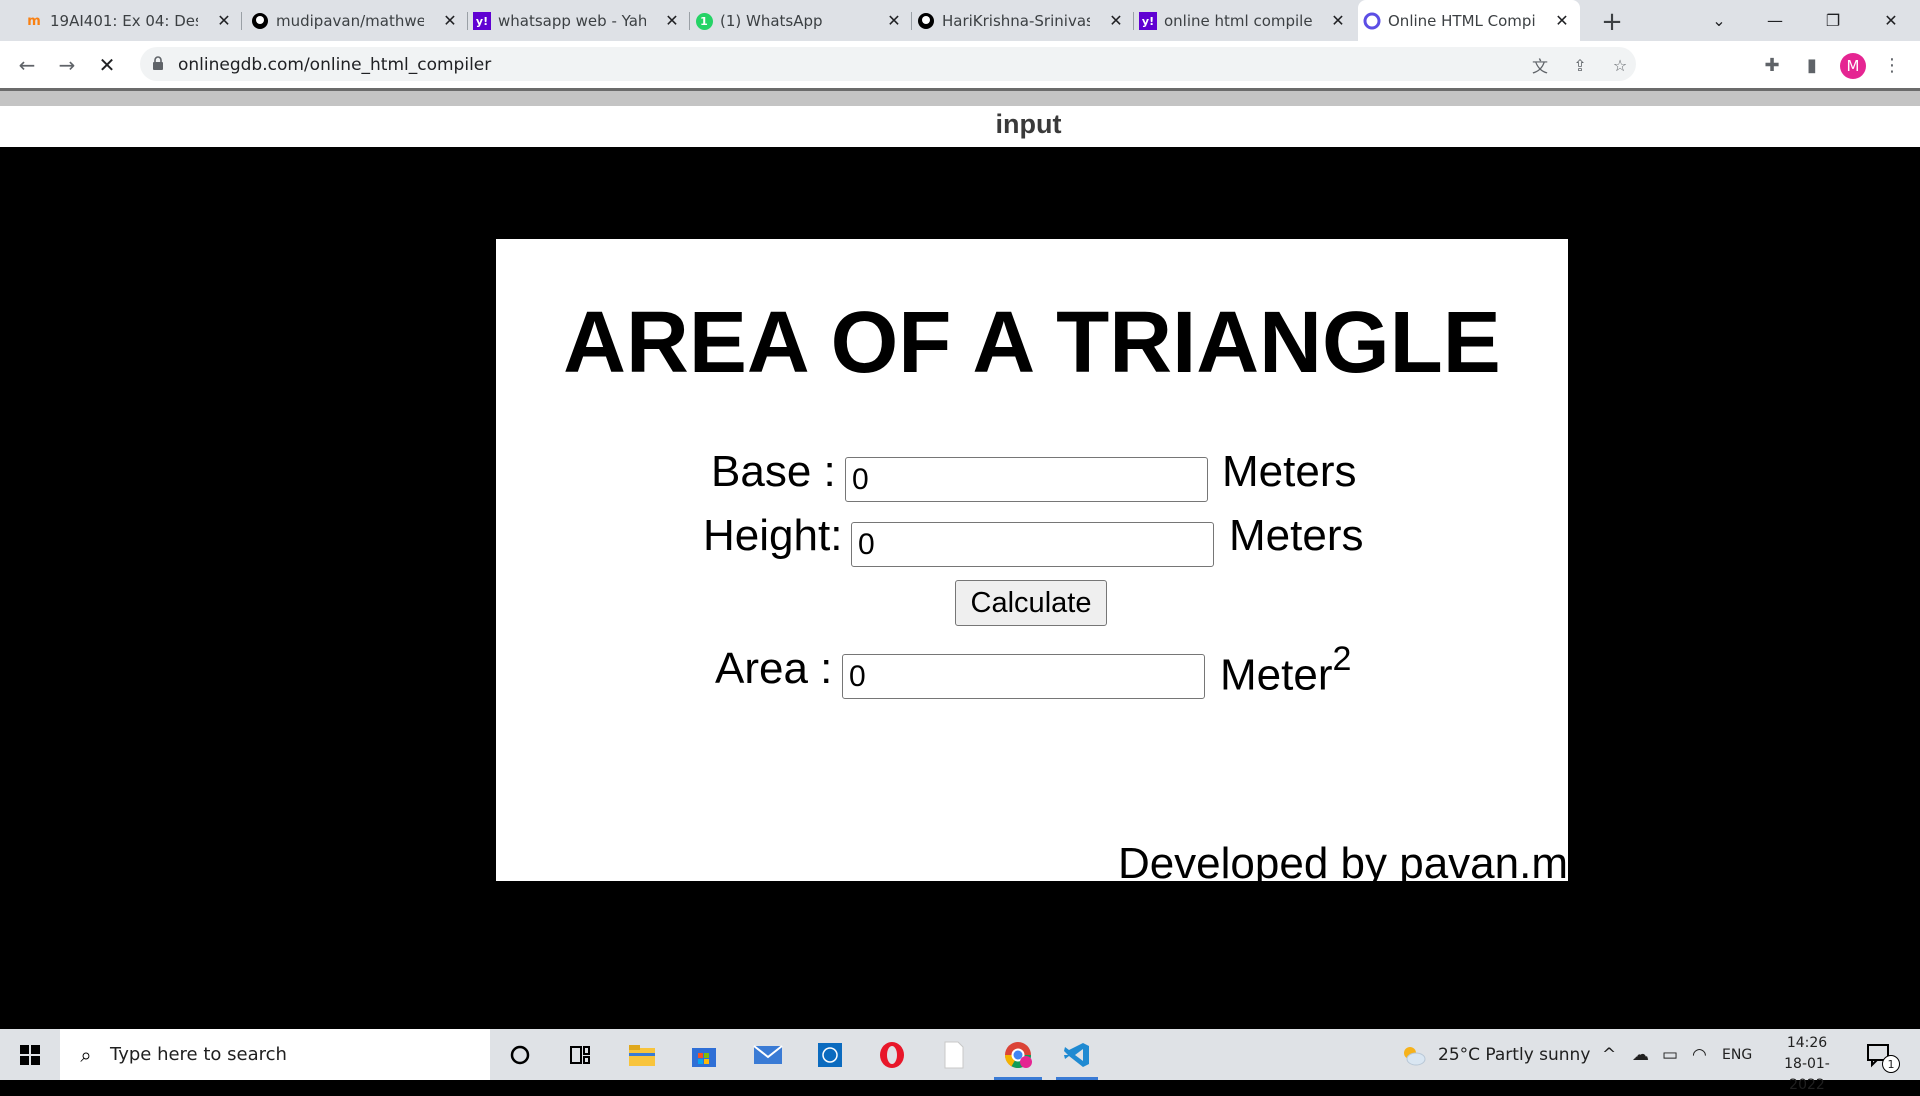 Image resolution: width=1920 pixels, height=1096 pixels. I want to click on area-label: Area :, so click(774, 668).